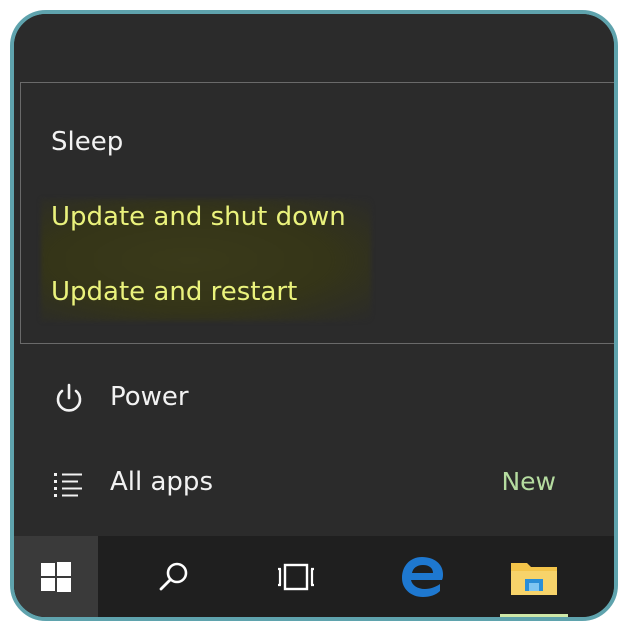 This screenshot has width=628, height=630. Describe the element at coordinates (534, 576) in the screenshot. I see `file-explorer-button` at that location.